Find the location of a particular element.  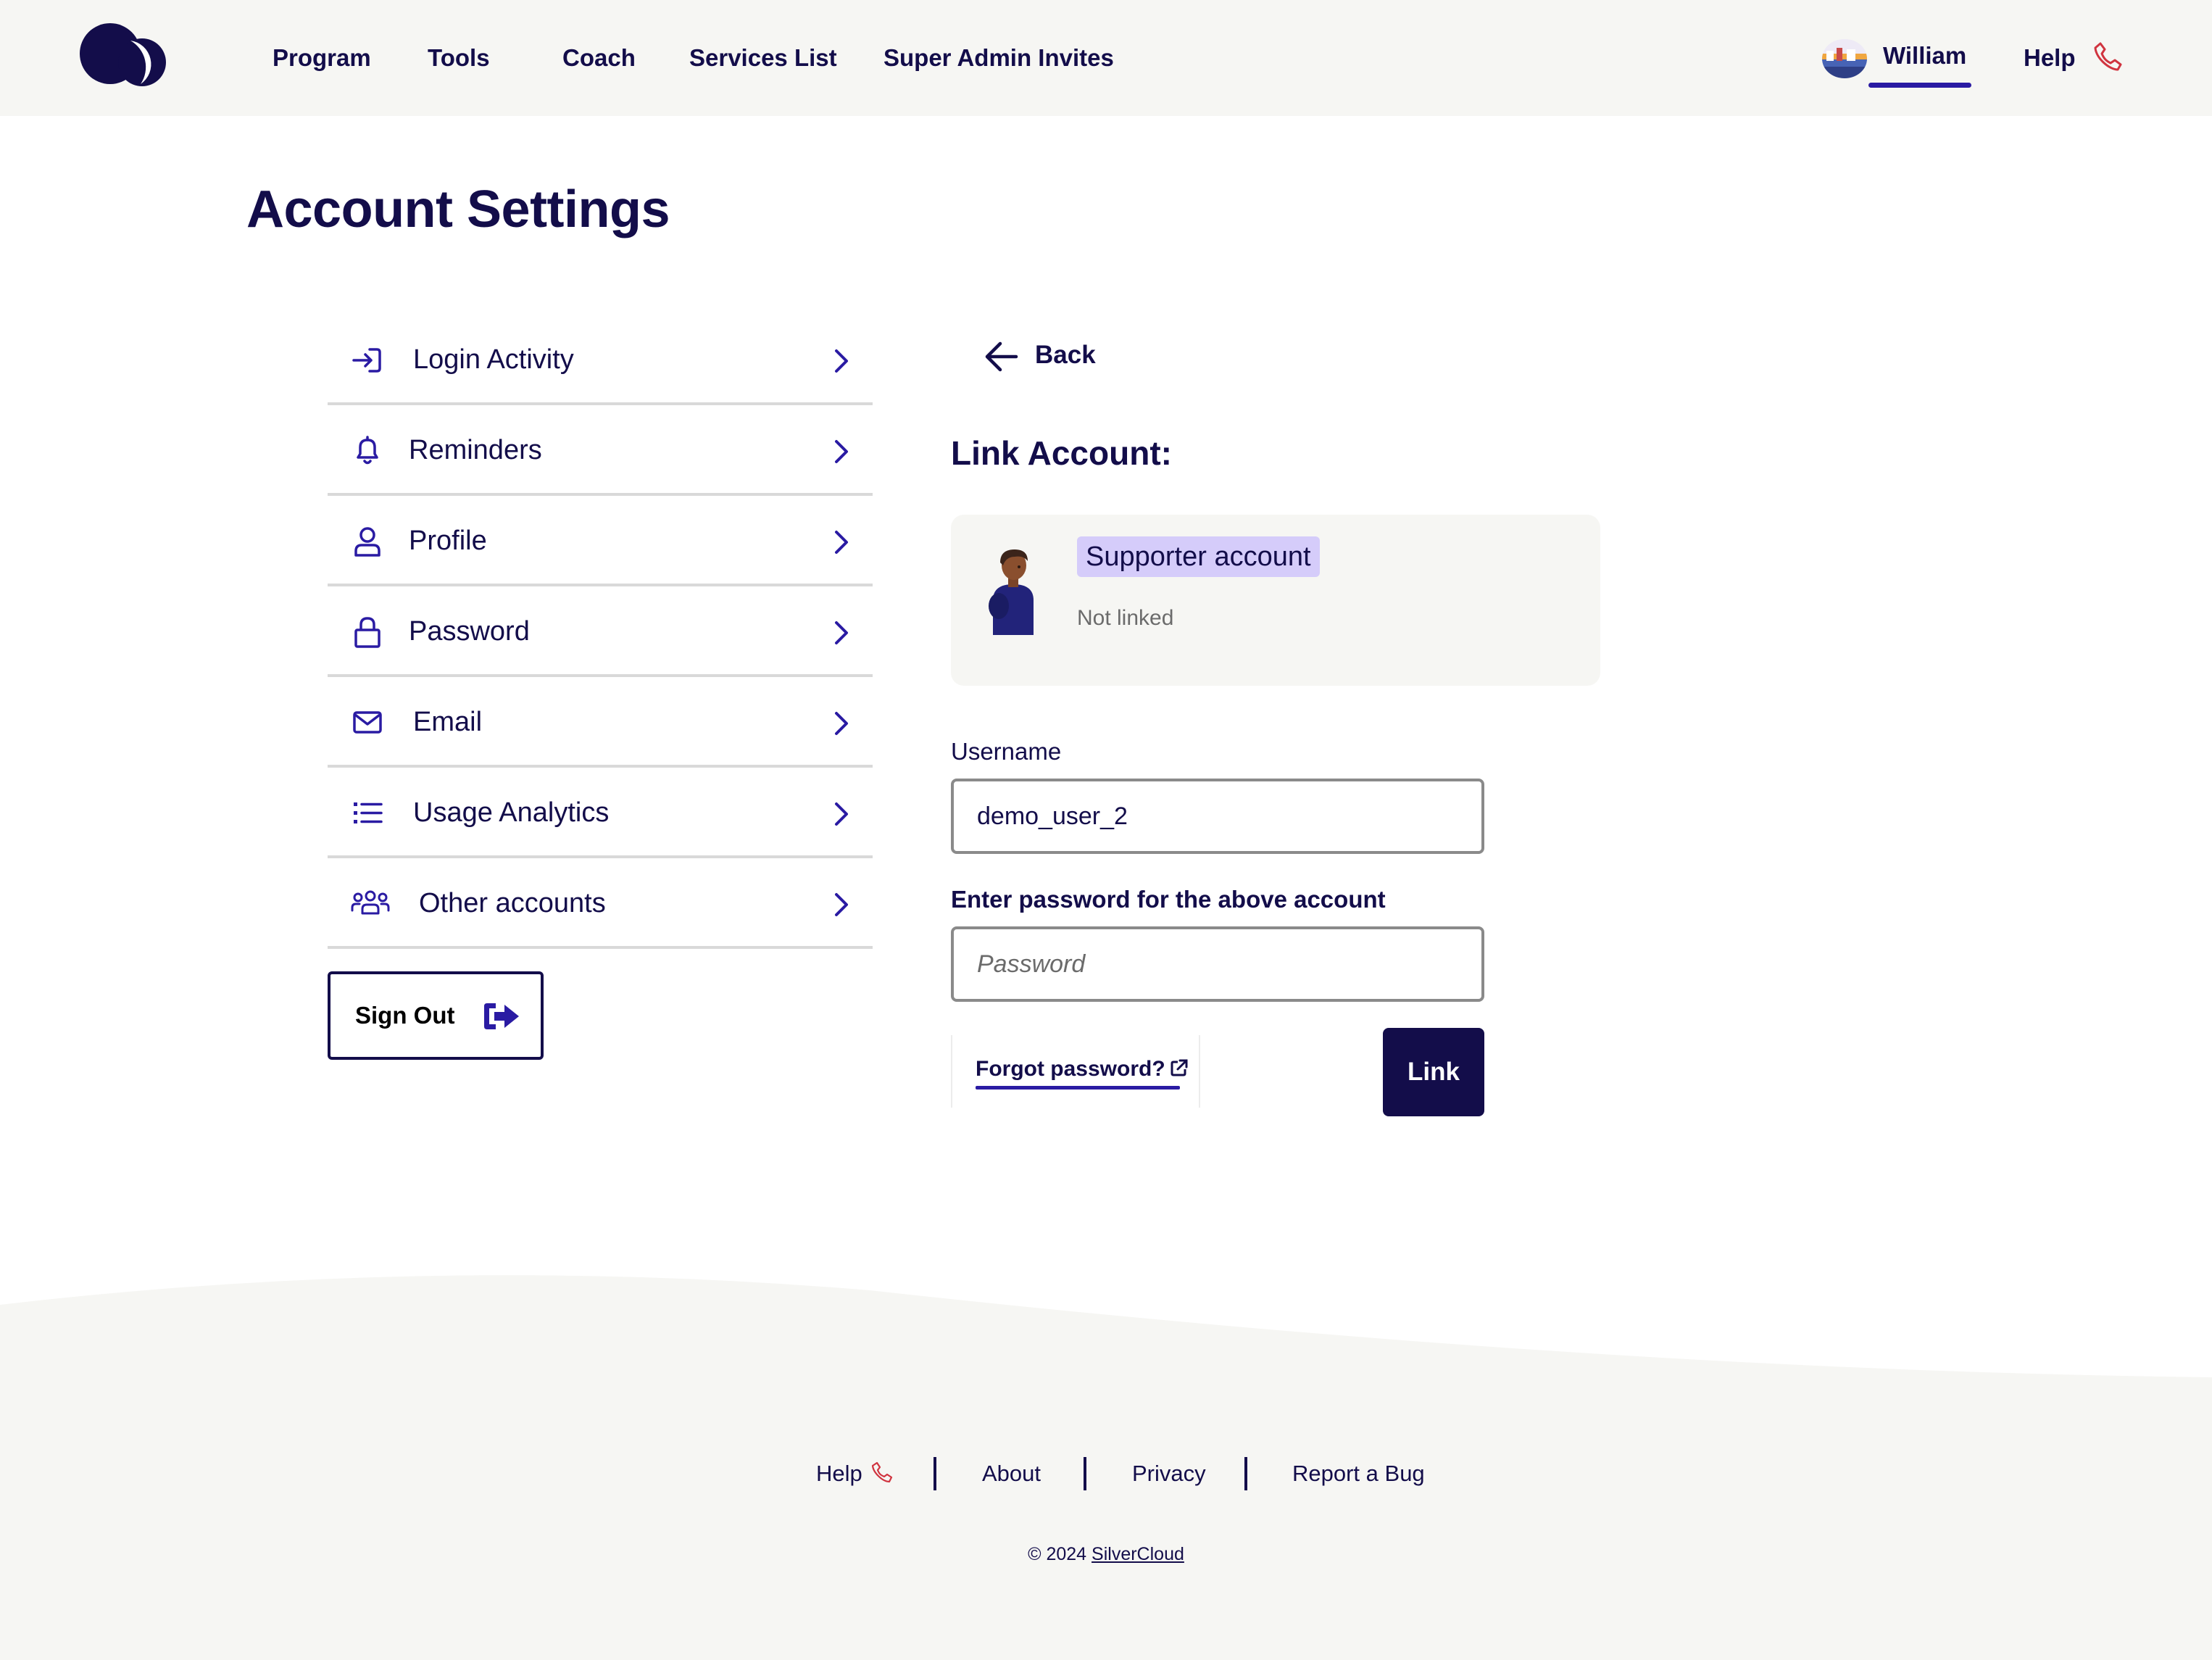

footer-privacy-link: Privacy is located at coordinates (1169, 1473).